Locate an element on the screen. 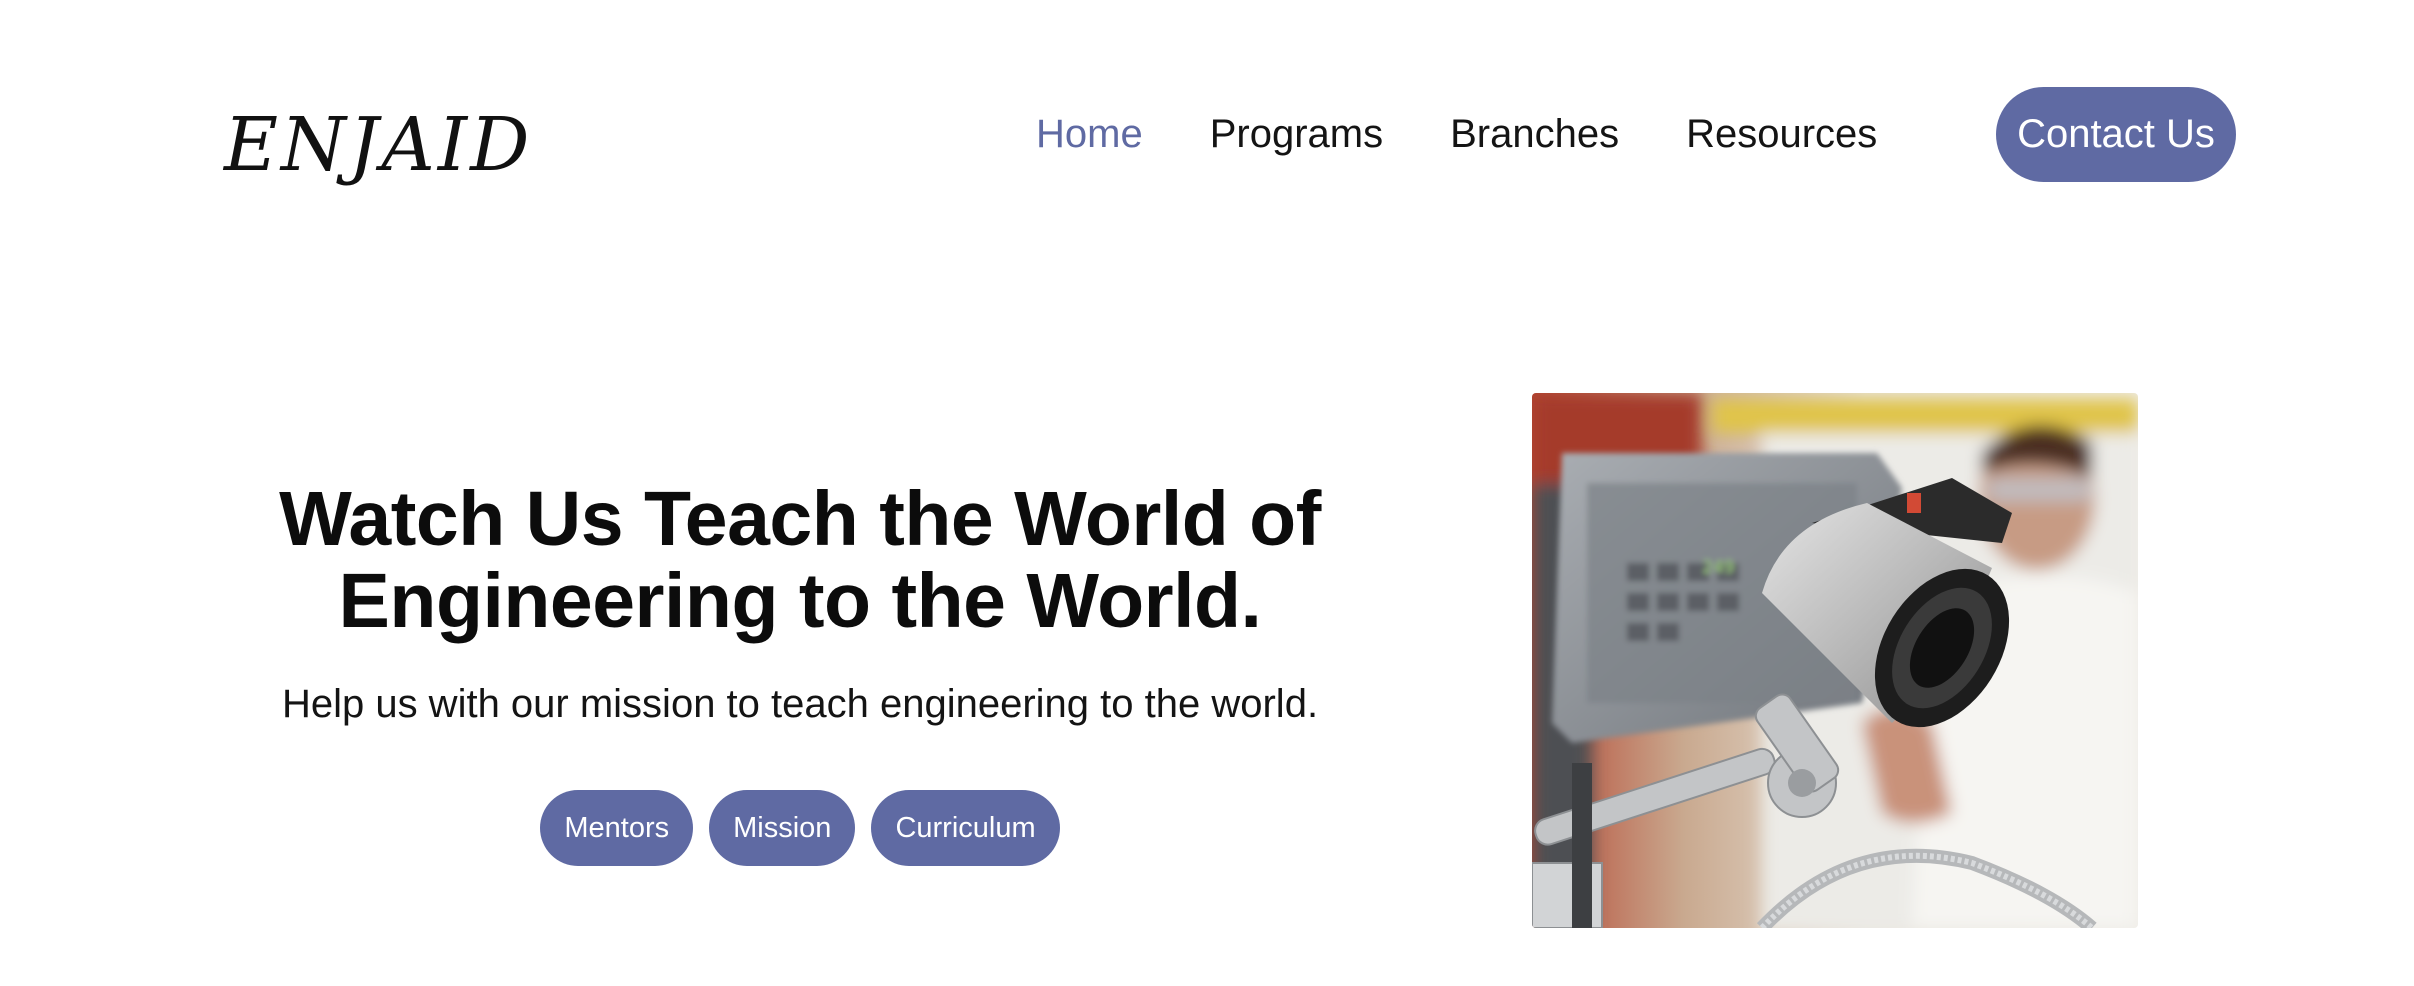 The image size is (2414, 986). nav-item-resources: Resources is located at coordinates (1781, 134).